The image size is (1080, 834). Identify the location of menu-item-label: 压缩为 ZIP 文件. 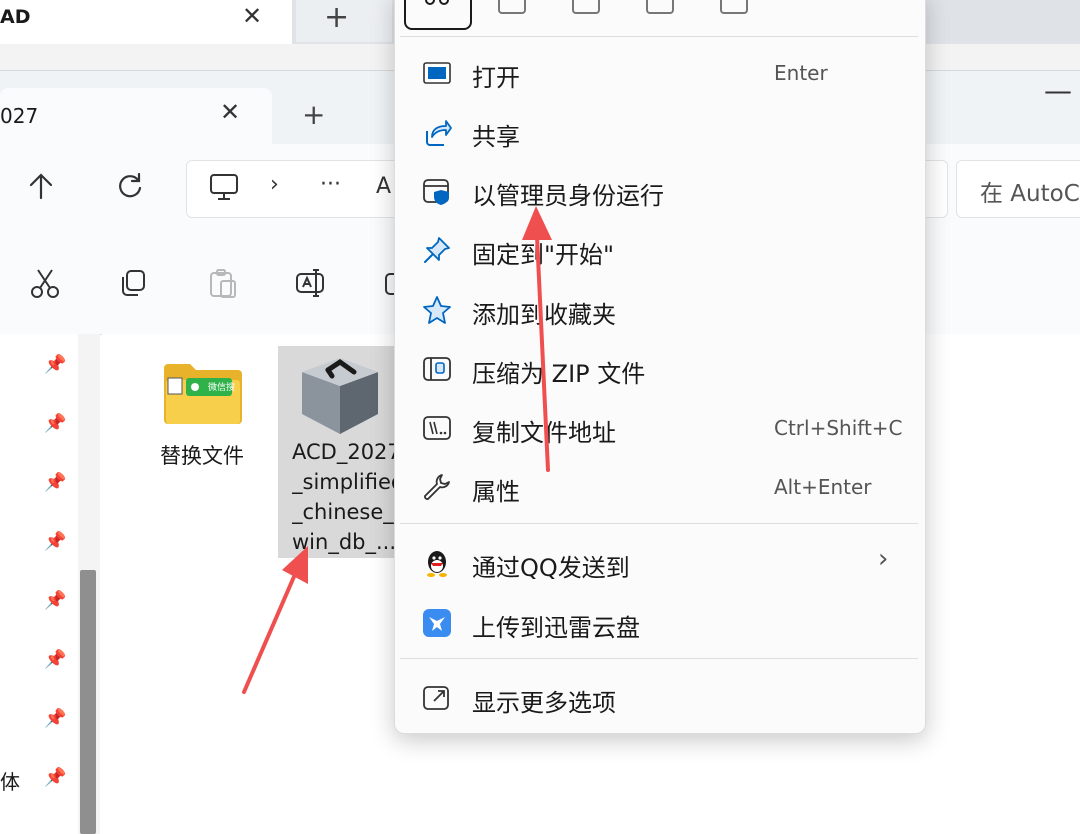
(559, 374).